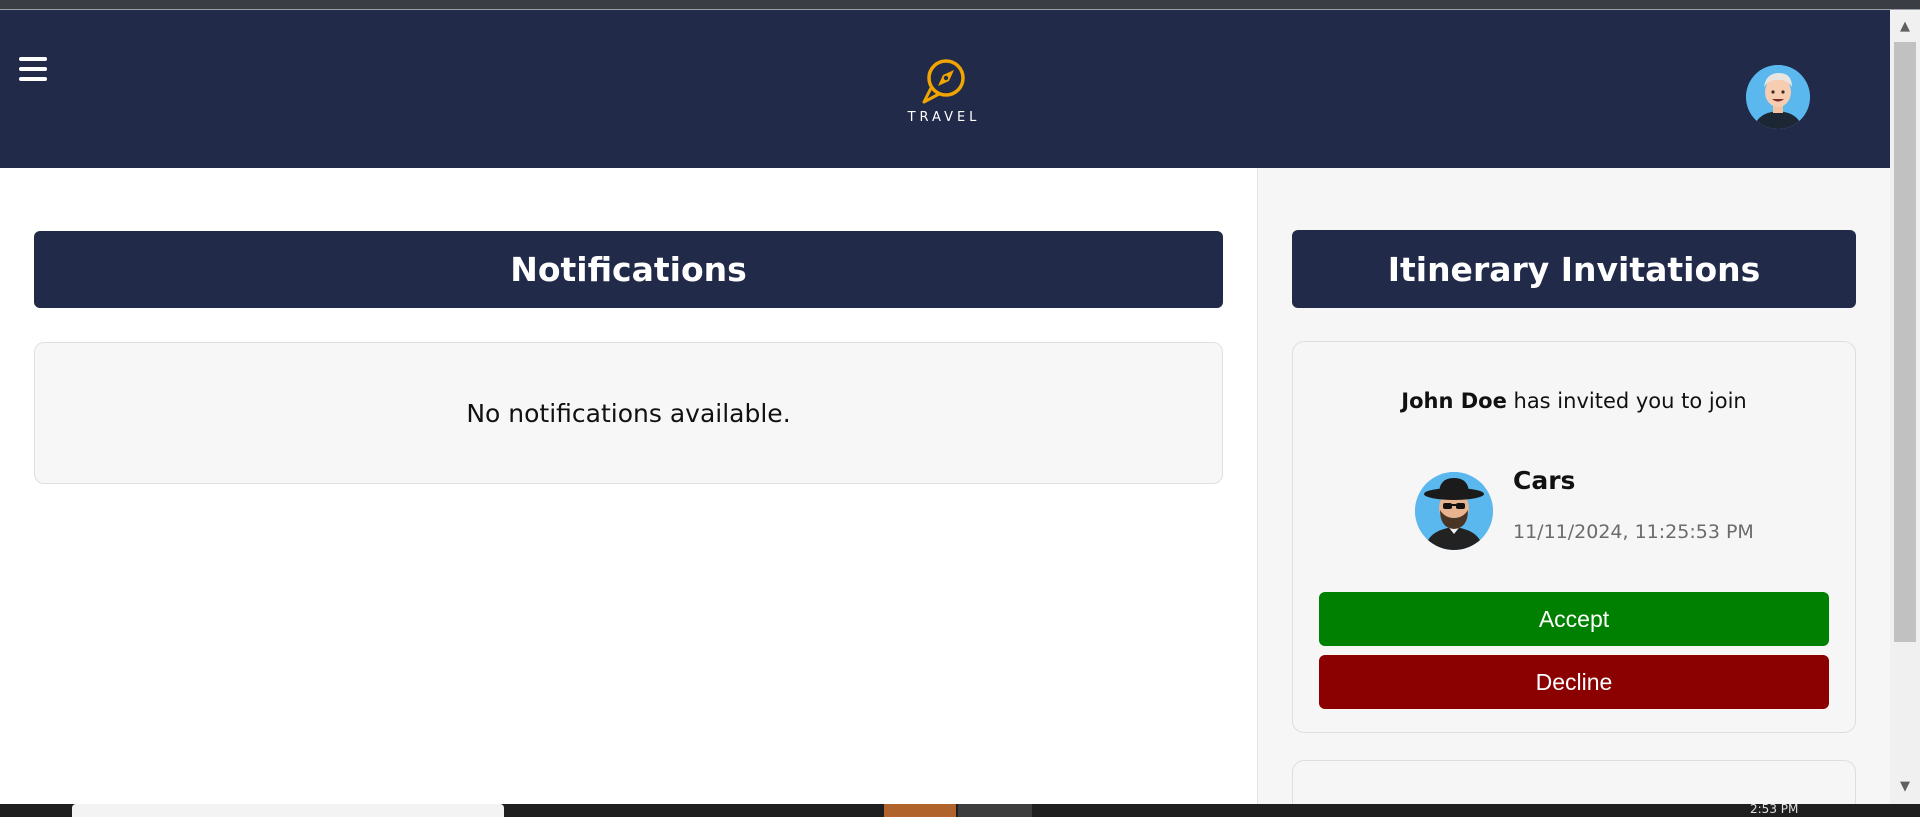  What do you see at coordinates (1774, 809) in the screenshot?
I see `taskbar-clock: 2:53 PM` at bounding box center [1774, 809].